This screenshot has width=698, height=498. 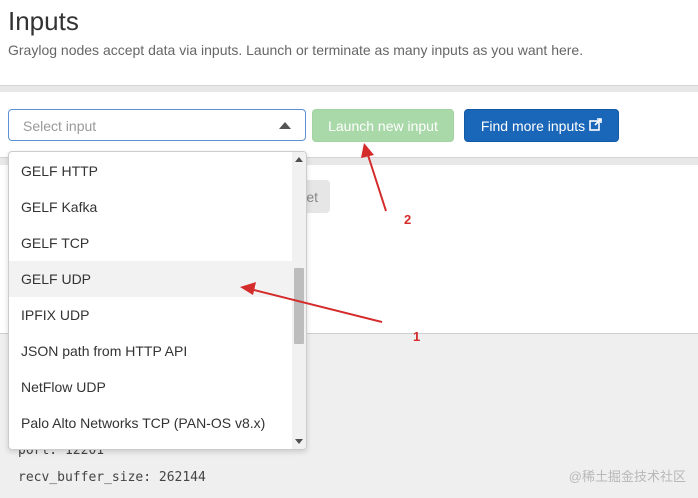 I want to click on annotation-label-2: 2, so click(x=408, y=219).